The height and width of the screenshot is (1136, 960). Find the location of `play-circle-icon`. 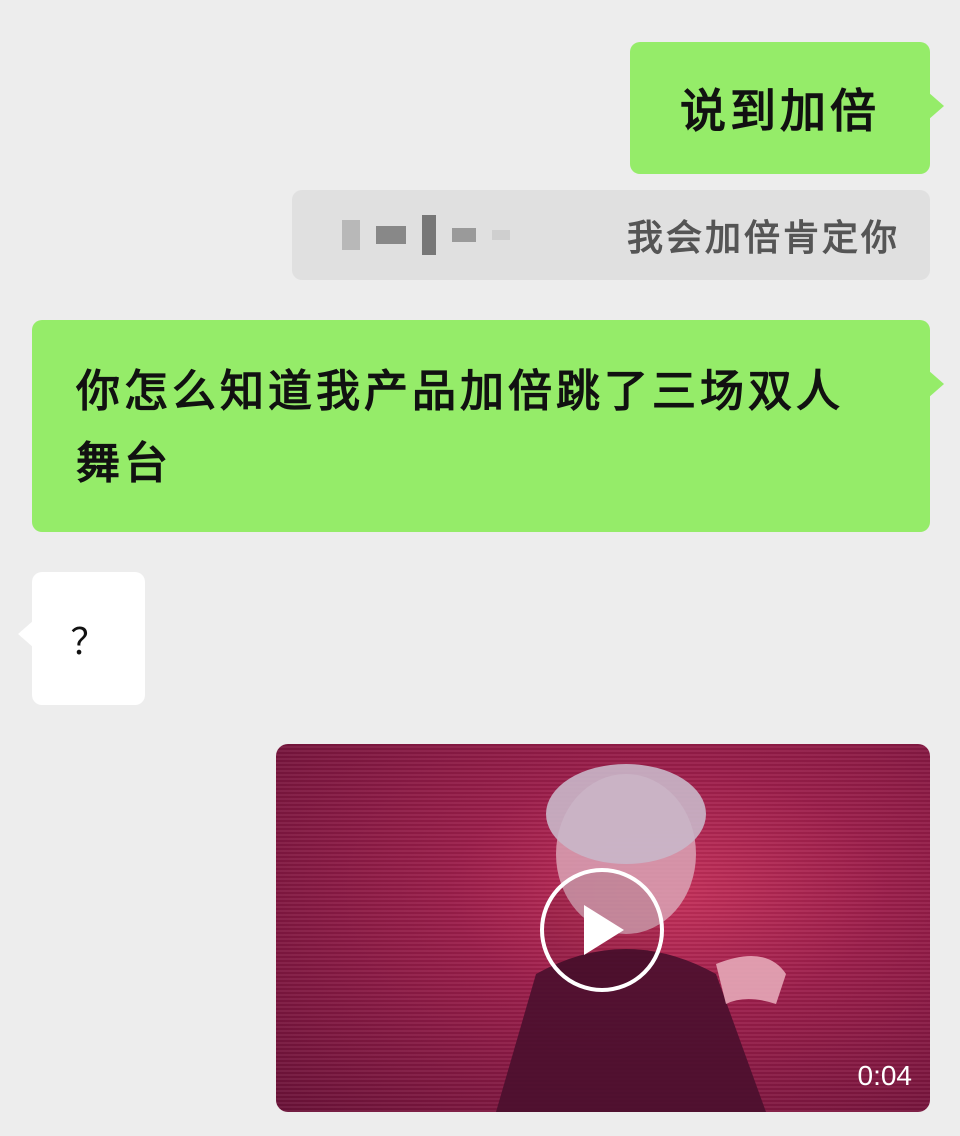

play-circle-icon is located at coordinates (604, 930).